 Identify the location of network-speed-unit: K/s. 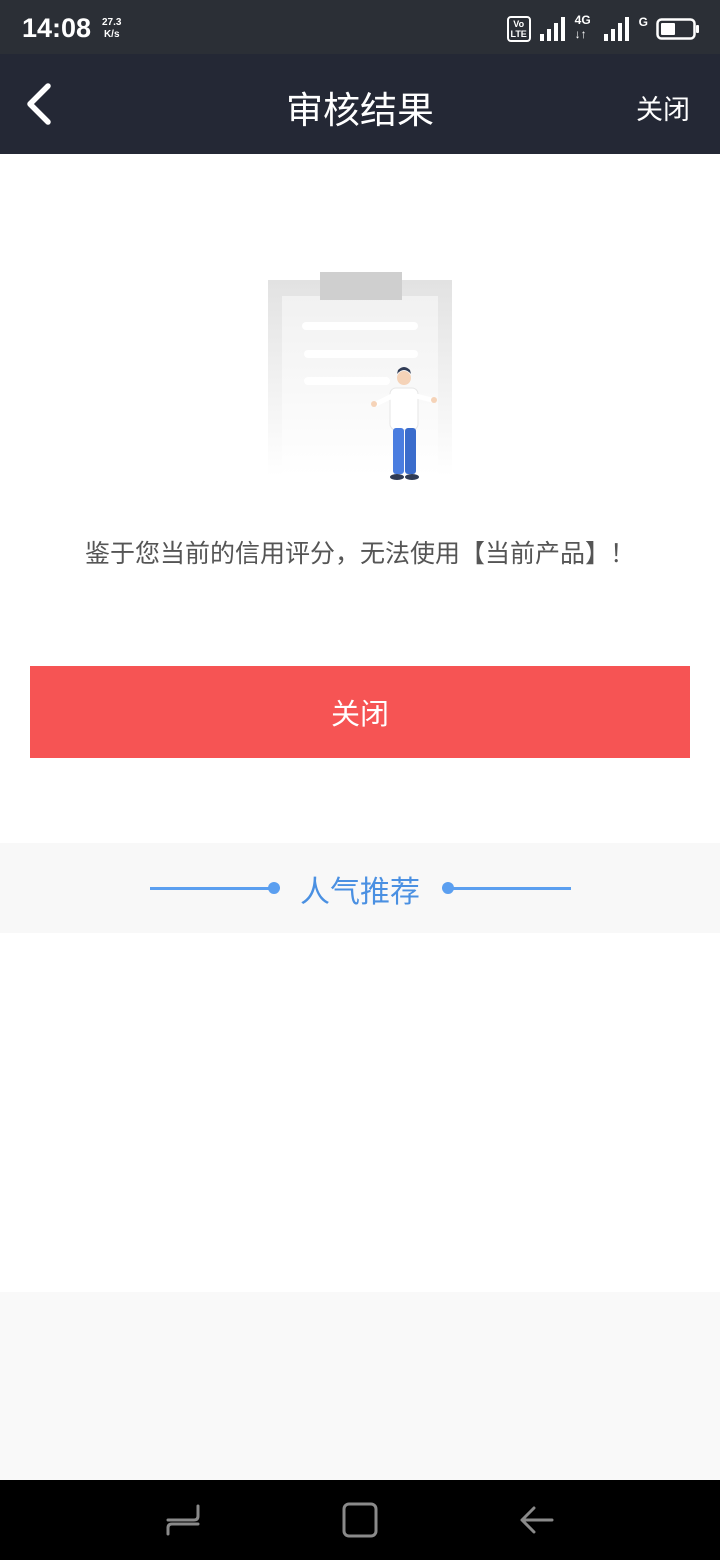
(111, 34).